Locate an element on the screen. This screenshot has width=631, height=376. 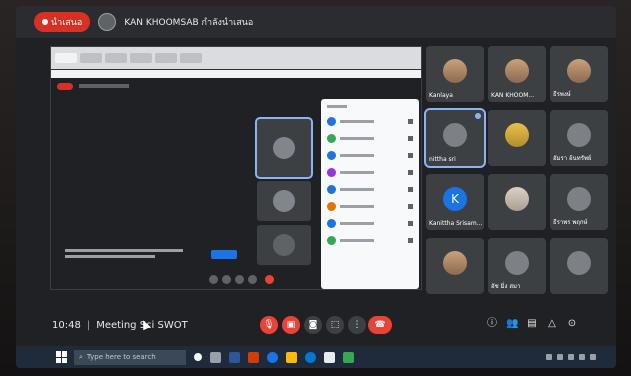
file-explorer-icon is located at coordinates (291, 357).